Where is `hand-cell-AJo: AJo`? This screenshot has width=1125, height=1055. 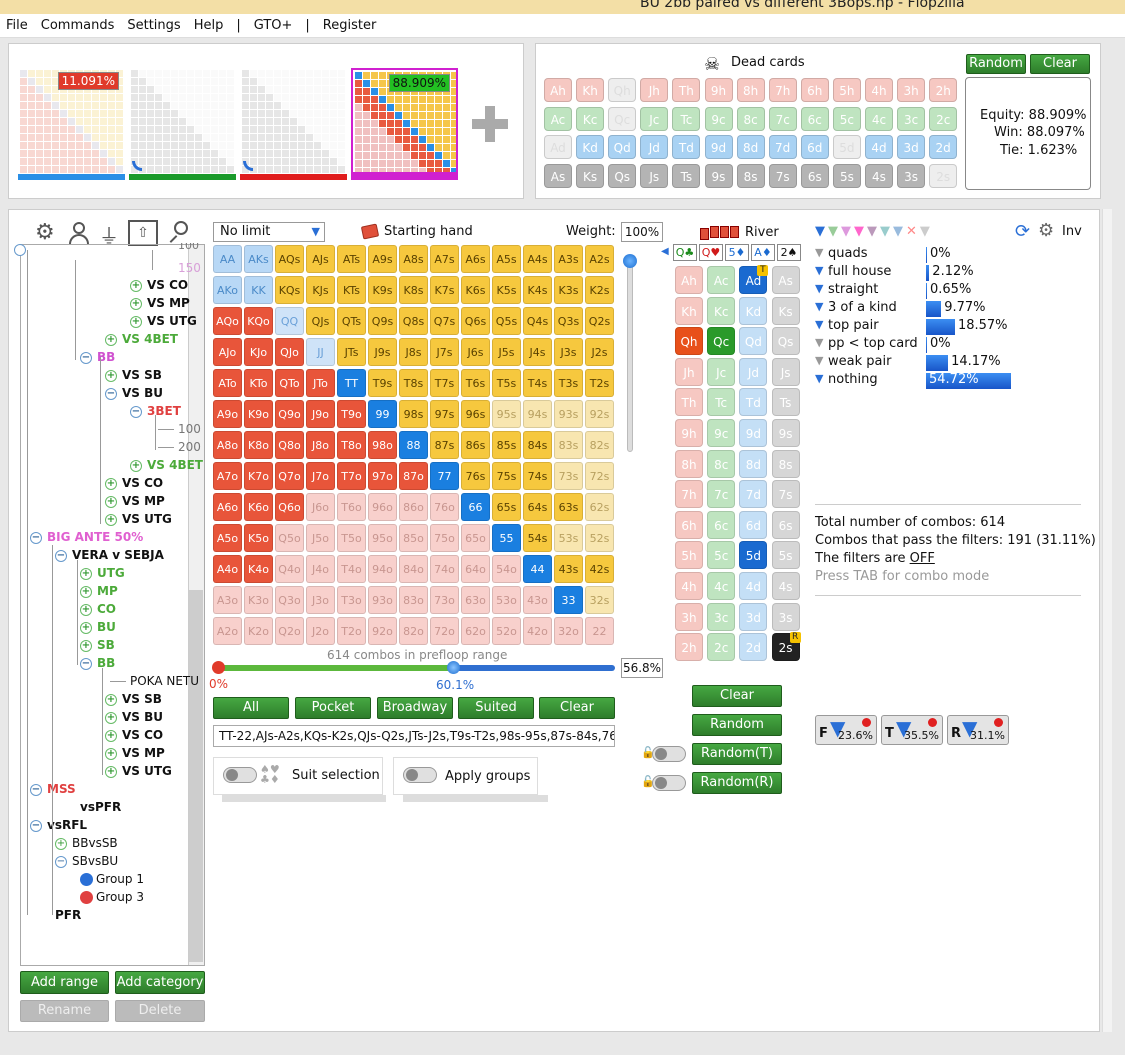
hand-cell-AJo: AJo is located at coordinates (227, 352).